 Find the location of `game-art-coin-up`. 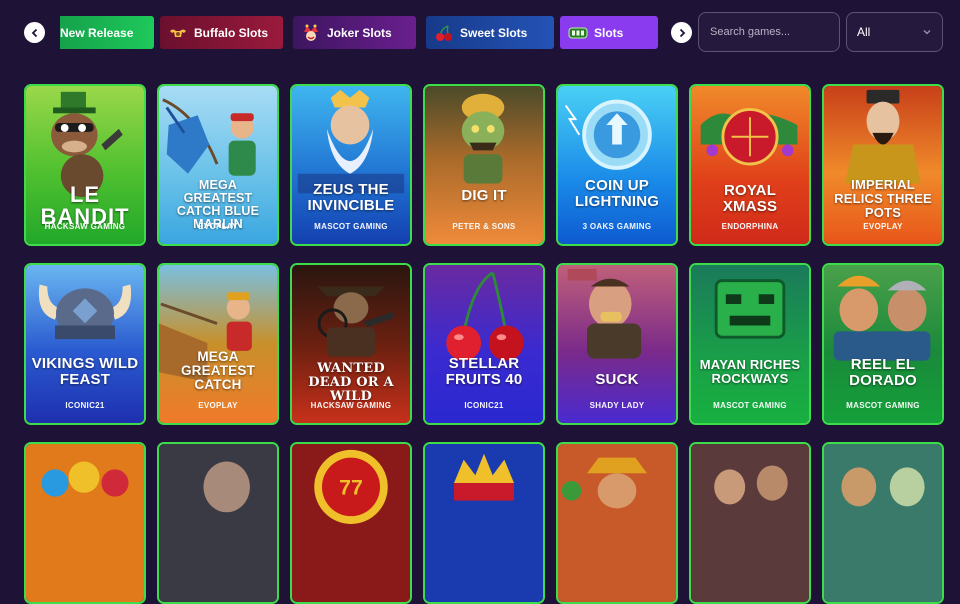

game-art-coin-up is located at coordinates (617, 165).